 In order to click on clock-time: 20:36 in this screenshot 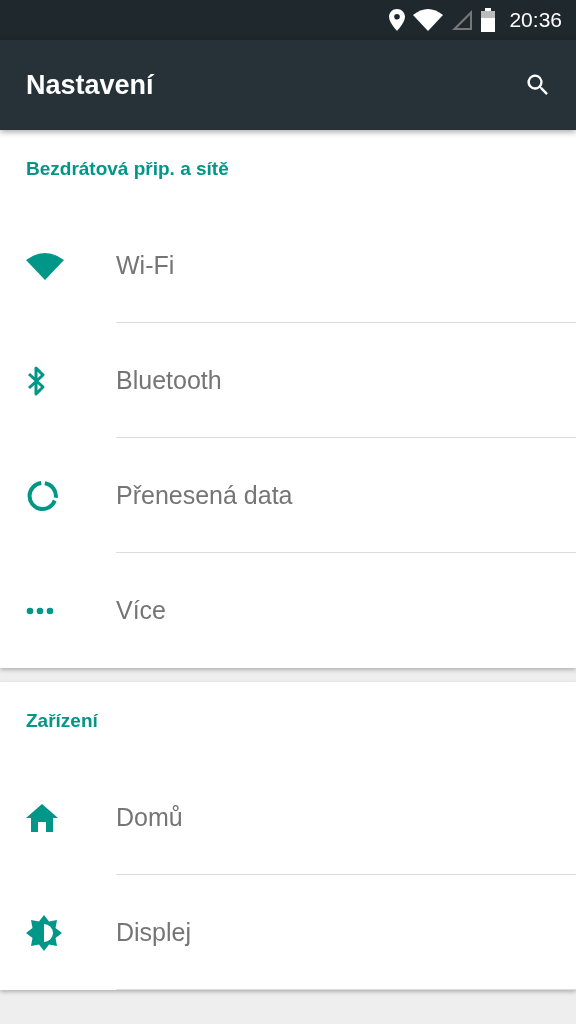, I will do `click(535, 20)`.